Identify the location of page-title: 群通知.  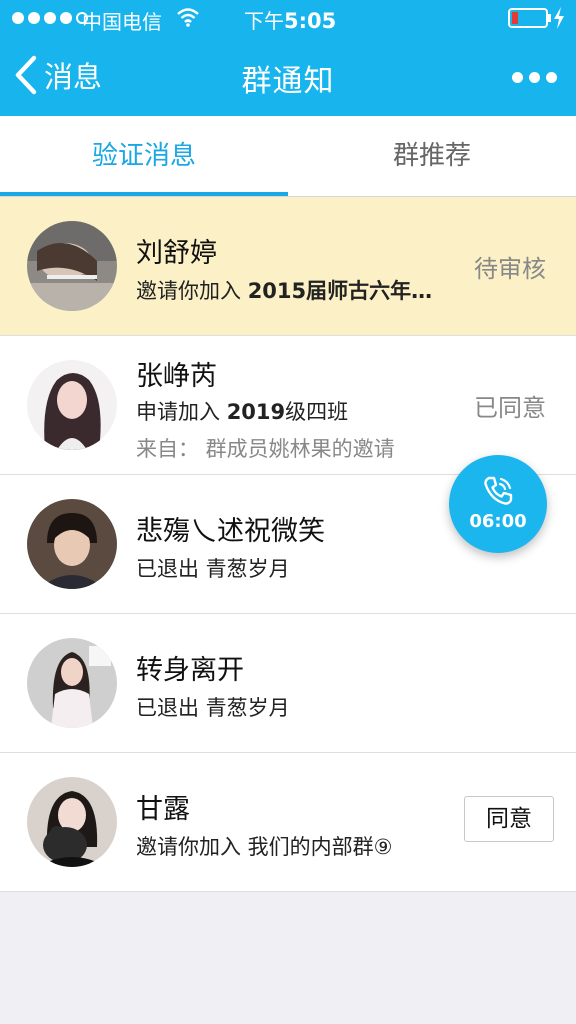
(288, 81).